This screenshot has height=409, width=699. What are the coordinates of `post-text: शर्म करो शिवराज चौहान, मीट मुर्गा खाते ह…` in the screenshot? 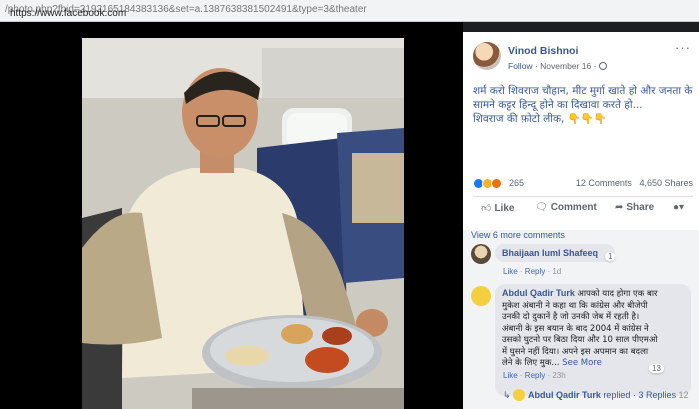 It's located at (583, 105).